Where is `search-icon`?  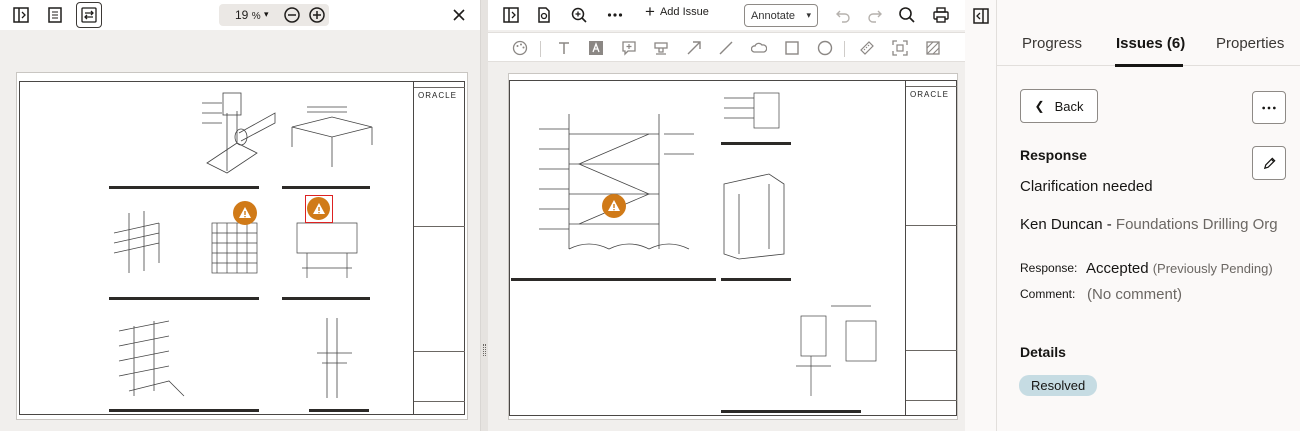 search-icon is located at coordinates (907, 15).